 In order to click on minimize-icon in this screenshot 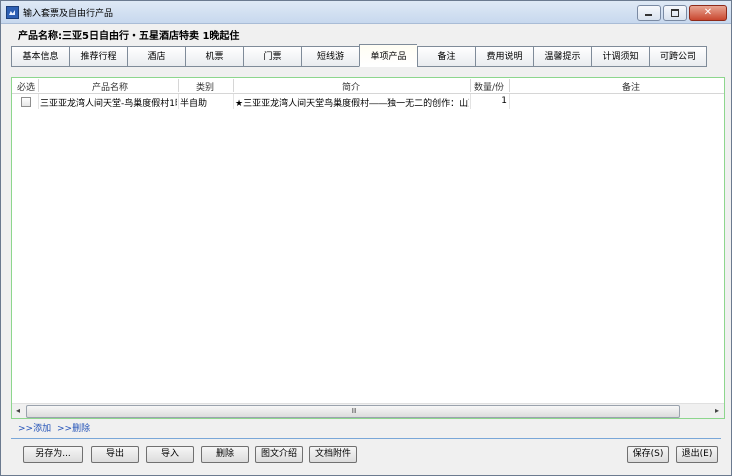, I will do `click(648, 15)`.